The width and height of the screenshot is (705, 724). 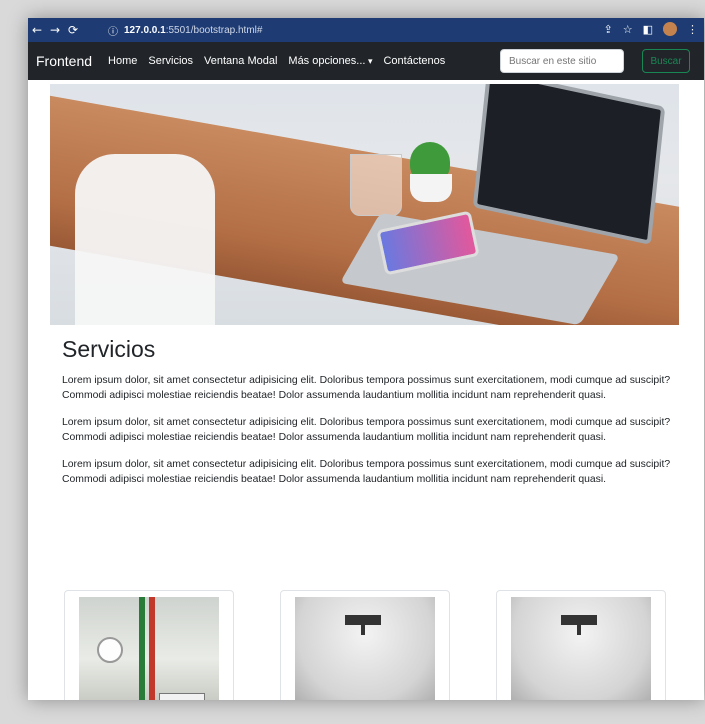 What do you see at coordinates (73, 30) in the screenshot?
I see `reload-icon: ⟳` at bounding box center [73, 30].